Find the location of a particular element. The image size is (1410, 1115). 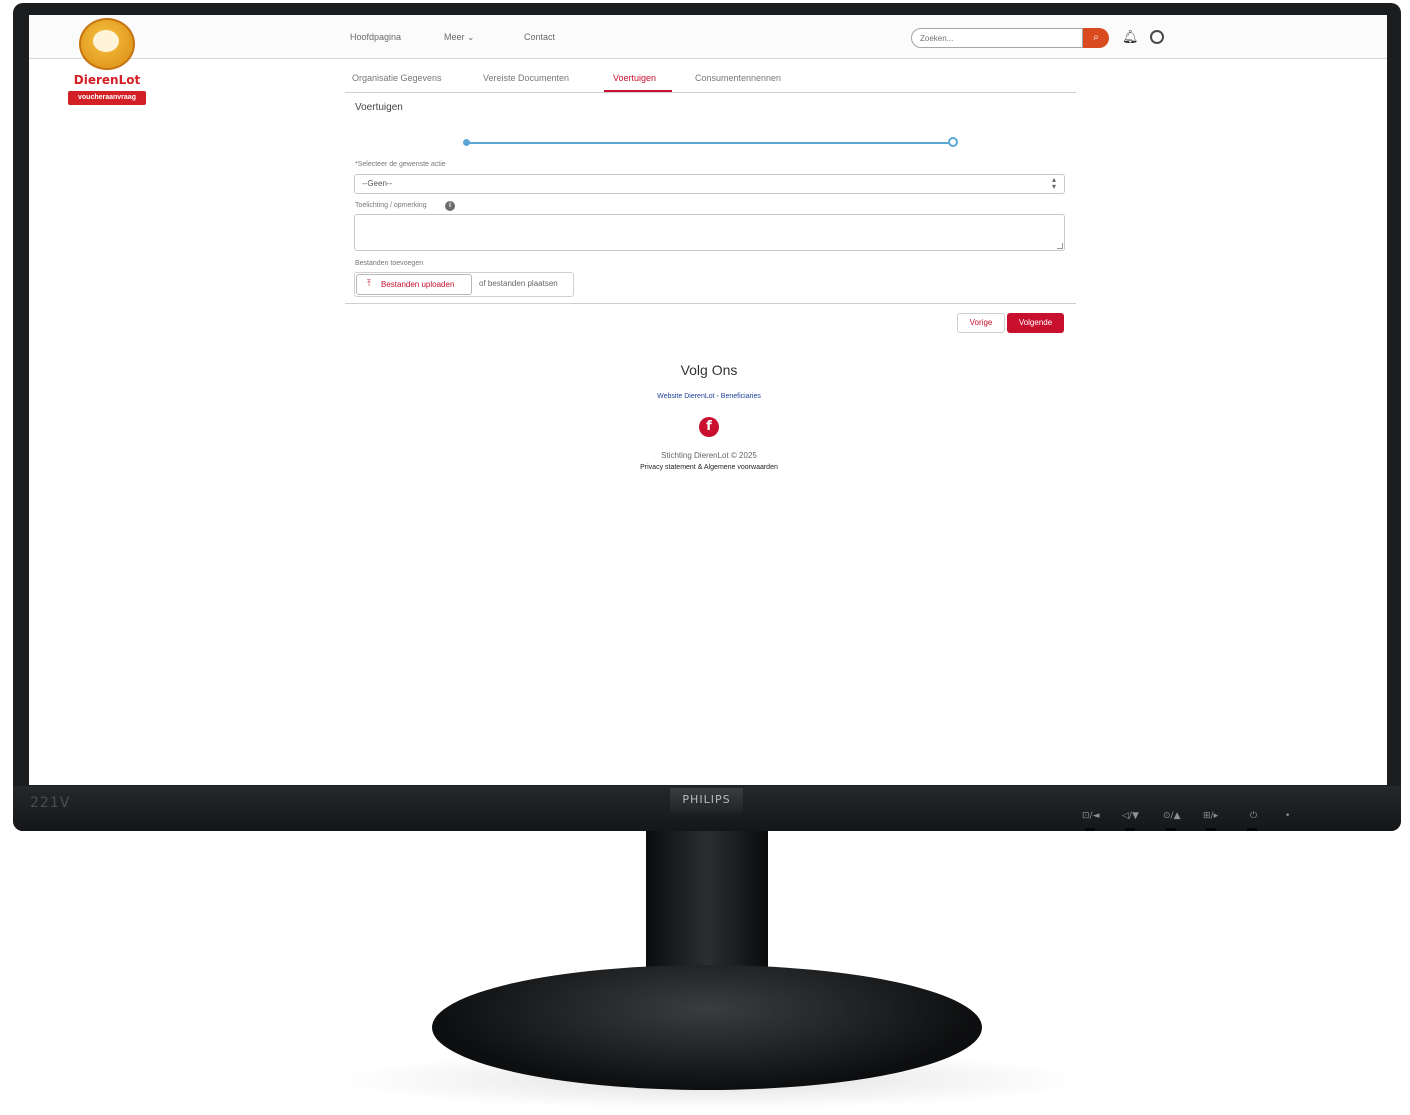

monitor-control-input: ⊙/▲ is located at coordinates (1172, 816).